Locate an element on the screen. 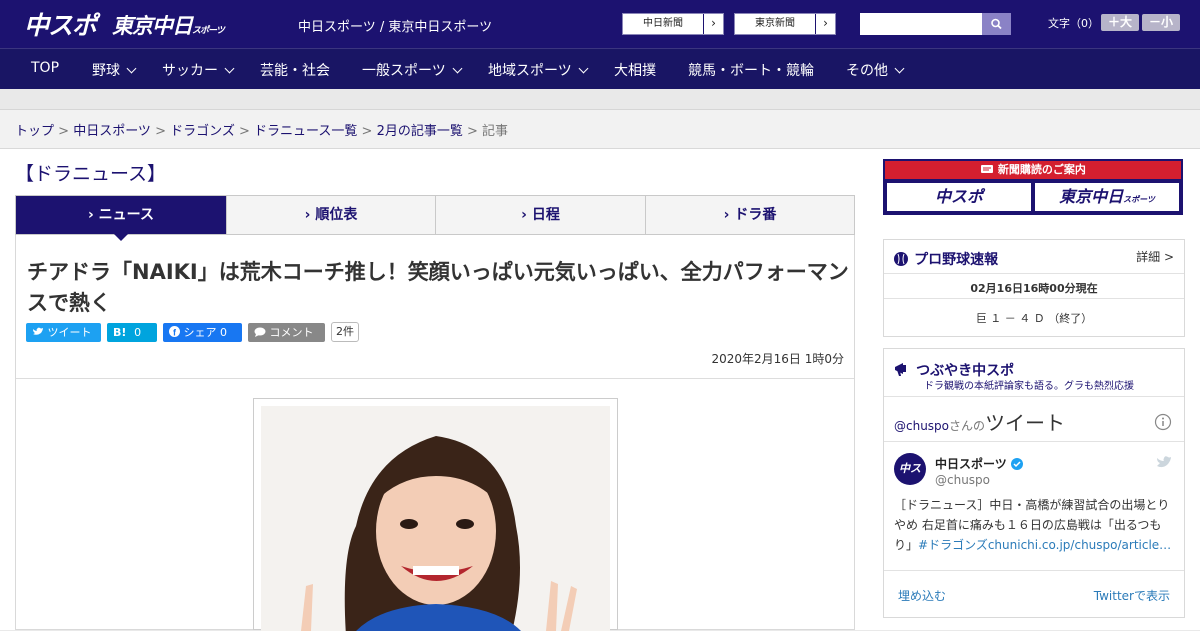 This screenshot has width=1200, height=631. baseball-detail-link: 詳細 > is located at coordinates (1155, 256).